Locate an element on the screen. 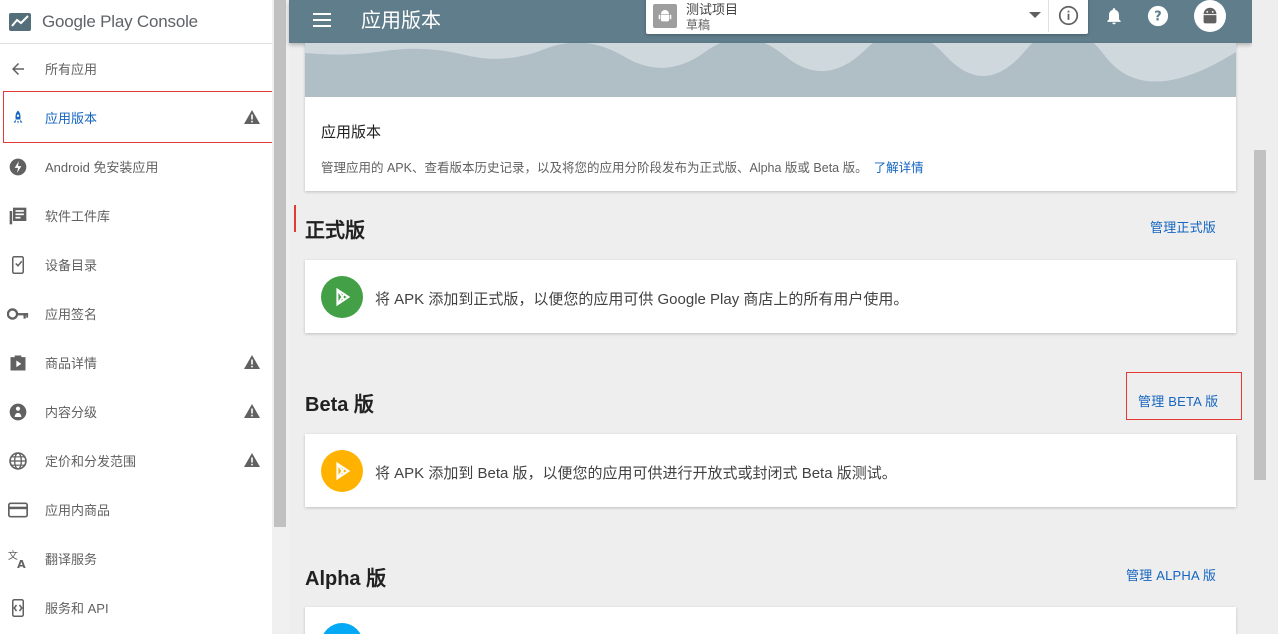 The width and height of the screenshot is (1278, 634). rating-icon is located at coordinates (18, 412).